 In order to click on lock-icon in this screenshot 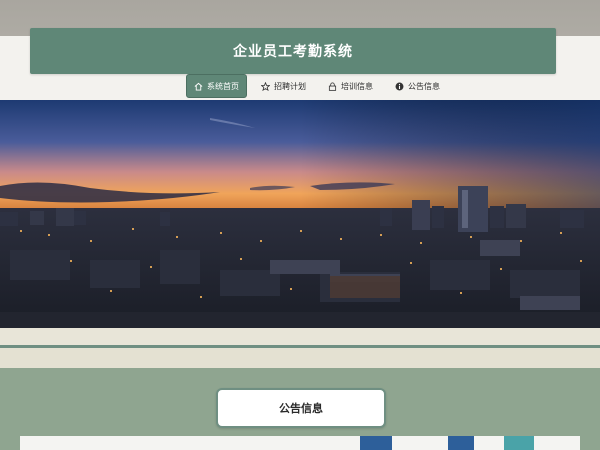, I will do `click(332, 86)`.